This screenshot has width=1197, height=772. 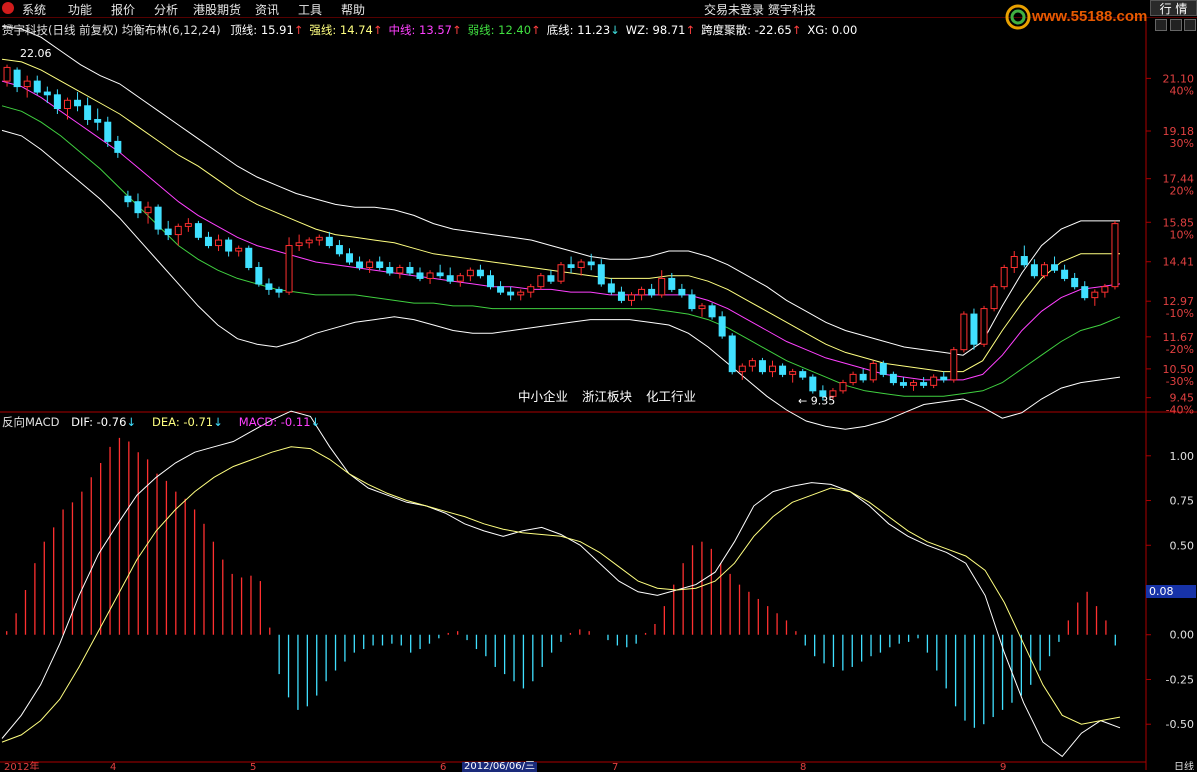 What do you see at coordinates (21, 765) in the screenshot?
I see `year-label: 2012年` at bounding box center [21, 765].